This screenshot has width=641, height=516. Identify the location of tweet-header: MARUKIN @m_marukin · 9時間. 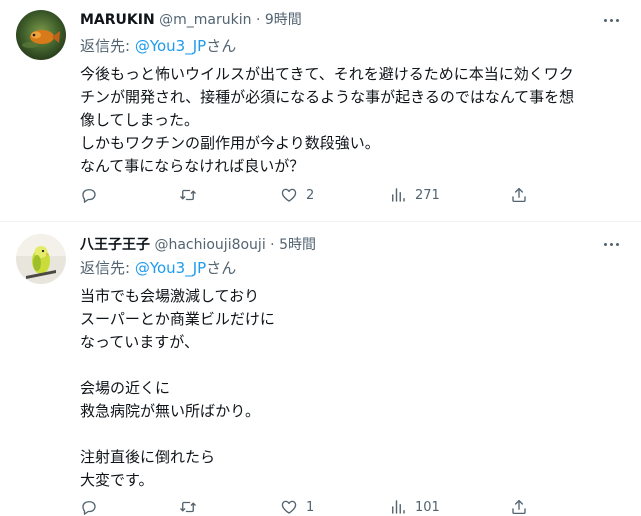
(191, 20).